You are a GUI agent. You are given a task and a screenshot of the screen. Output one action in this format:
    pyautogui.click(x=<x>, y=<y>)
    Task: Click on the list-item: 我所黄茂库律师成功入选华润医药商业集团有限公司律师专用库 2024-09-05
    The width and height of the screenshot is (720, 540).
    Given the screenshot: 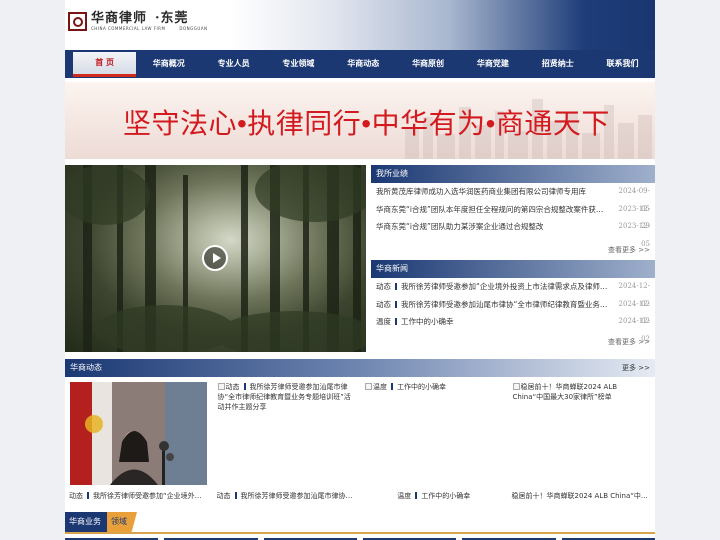 What is the action you would take?
    pyautogui.click(x=513, y=198)
    